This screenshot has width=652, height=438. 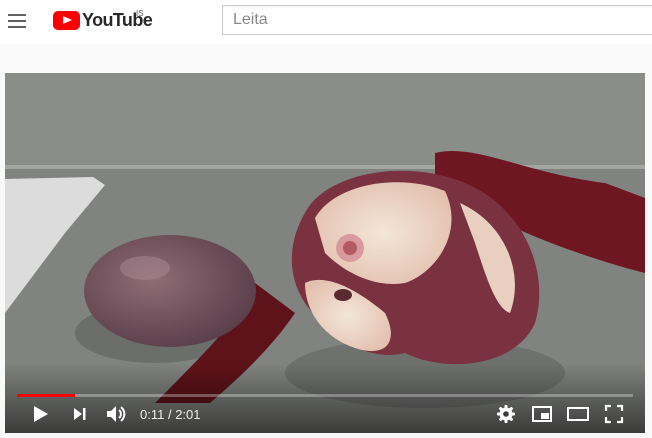 I want to click on theater-mode-icon, so click(x=578, y=414).